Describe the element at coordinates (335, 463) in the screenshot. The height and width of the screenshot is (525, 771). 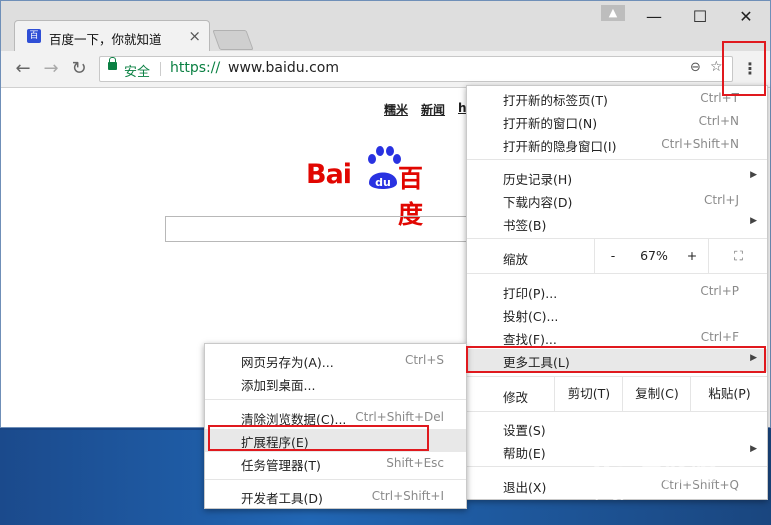
I see `submenu-task-manager: 任务管理器(T) Shift+Esc` at that location.